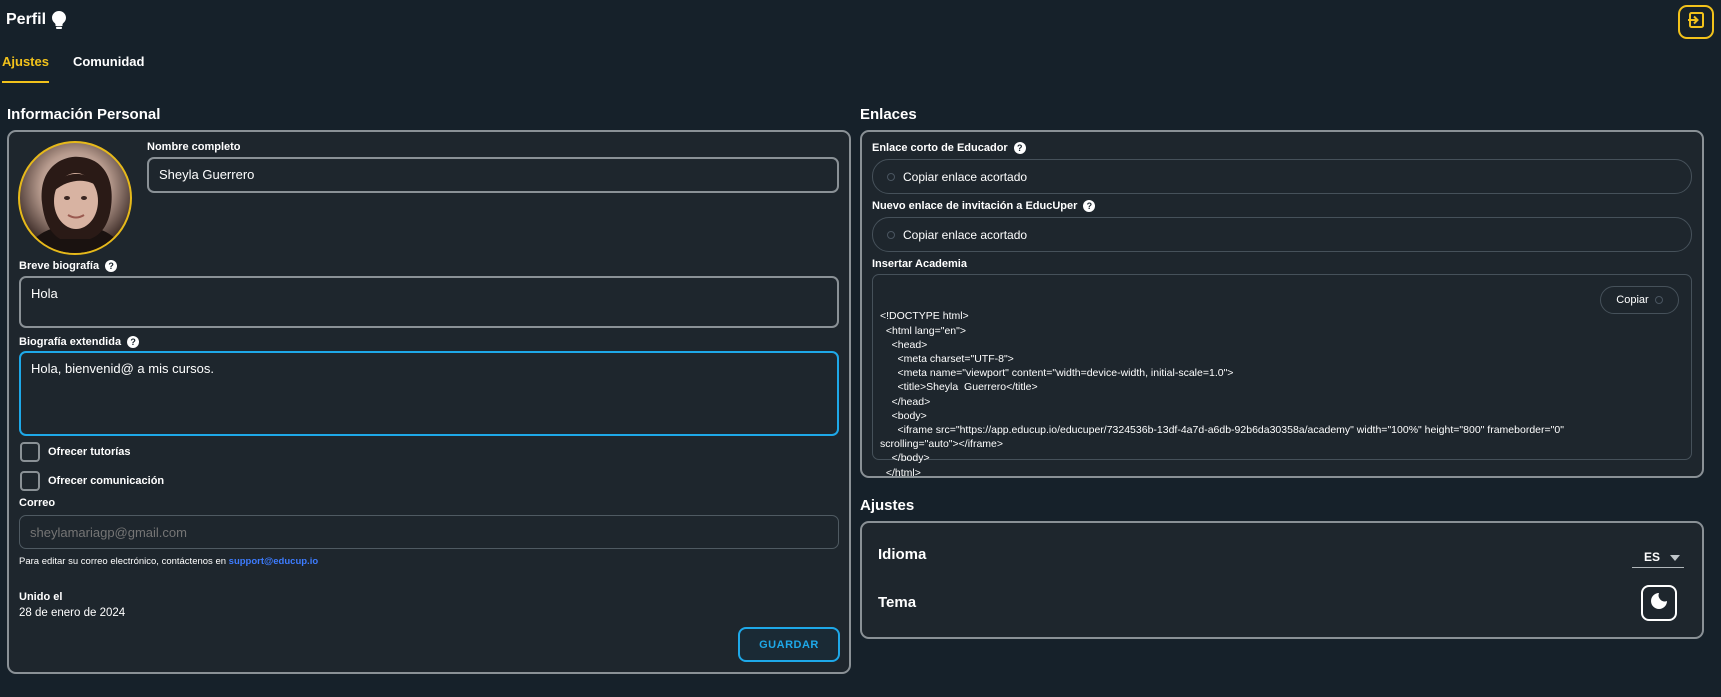 This screenshot has width=1721, height=697. I want to click on language-label: Idioma, so click(902, 554).